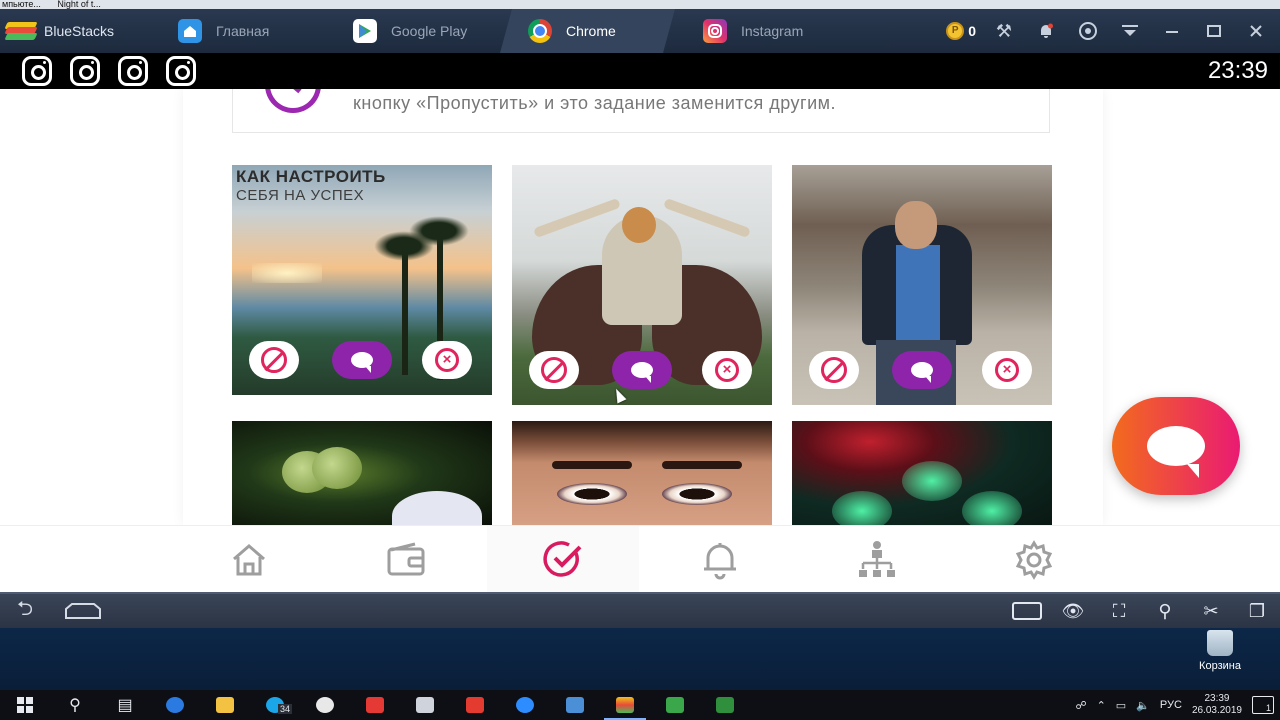 Image resolution: width=1280 pixels, height=720 pixels. I want to click on coin-counter: P 0, so click(961, 31).